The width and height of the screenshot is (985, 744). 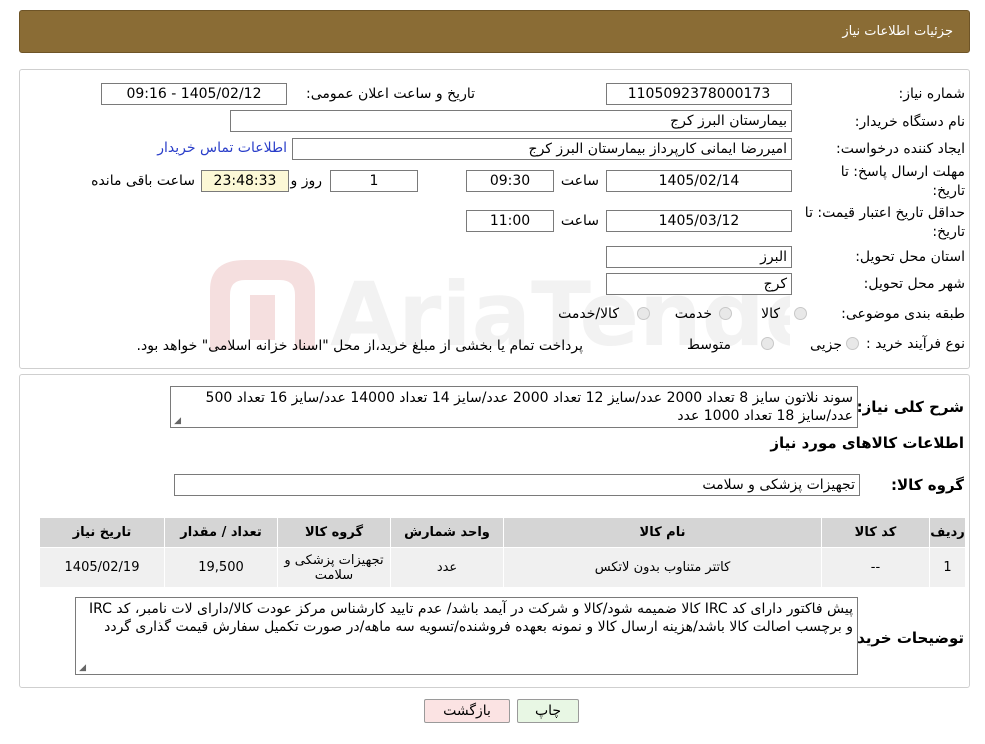 I want to click on days-remaining-field: 1, so click(x=374, y=181).